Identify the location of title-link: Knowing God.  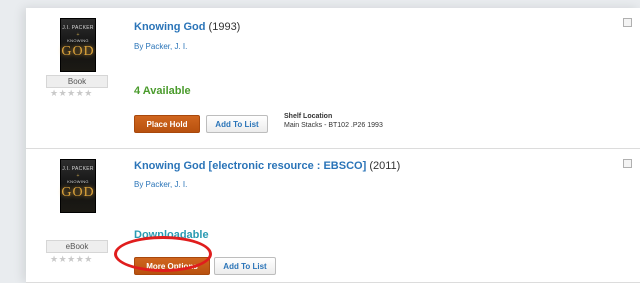
(169, 27).